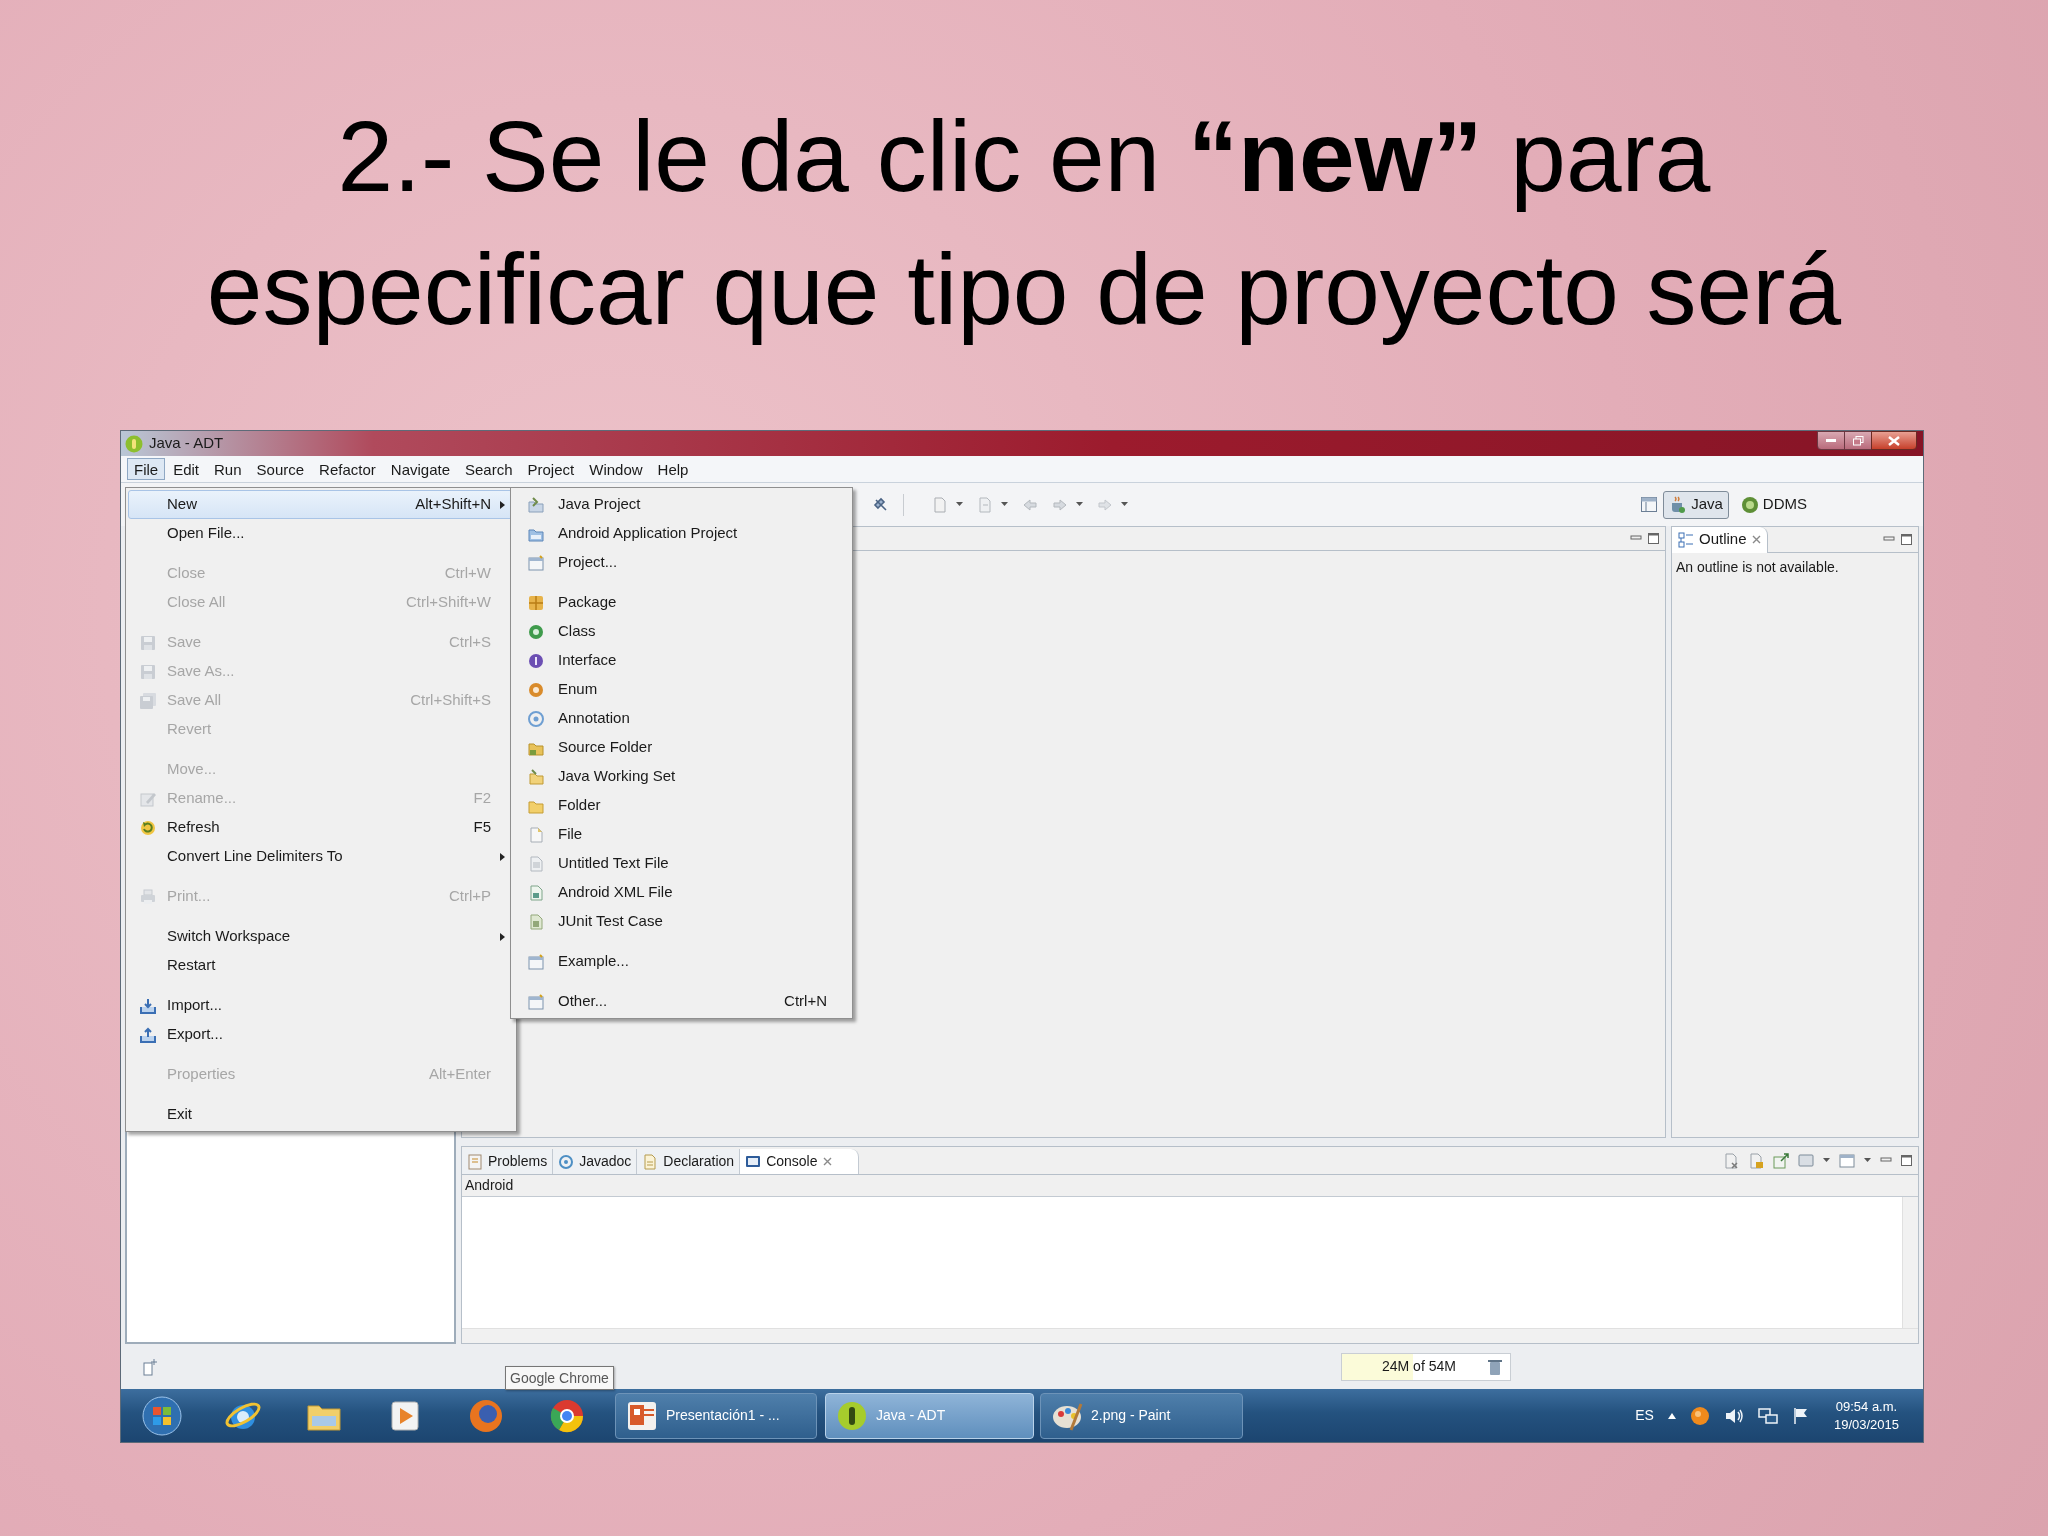 The image size is (2048, 1536). What do you see at coordinates (681, 747) in the screenshot?
I see `menu-item: Source Folder` at bounding box center [681, 747].